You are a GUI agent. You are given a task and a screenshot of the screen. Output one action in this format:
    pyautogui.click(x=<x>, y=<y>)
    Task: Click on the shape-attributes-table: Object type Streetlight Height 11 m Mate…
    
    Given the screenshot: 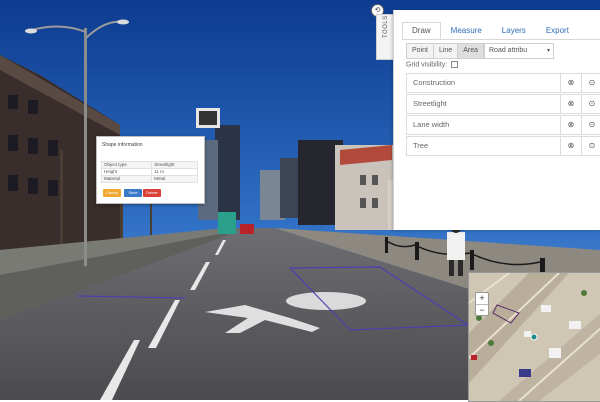 What is the action you would take?
    pyautogui.click(x=149, y=172)
    